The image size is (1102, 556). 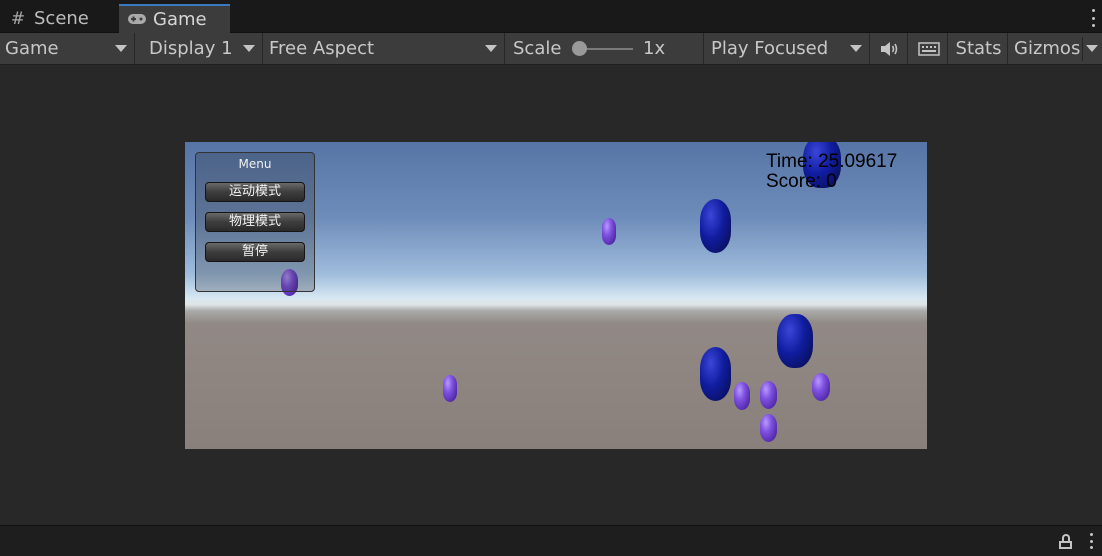 What do you see at coordinates (322, 48) in the screenshot?
I see `aspect-dropdown-label: Free Aspect` at bounding box center [322, 48].